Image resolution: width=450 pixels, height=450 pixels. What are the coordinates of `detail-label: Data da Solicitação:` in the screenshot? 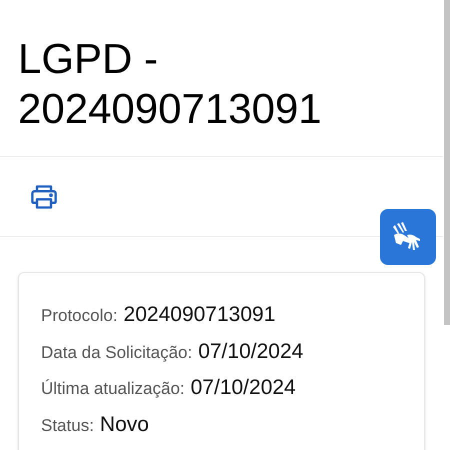 It's located at (116, 353).